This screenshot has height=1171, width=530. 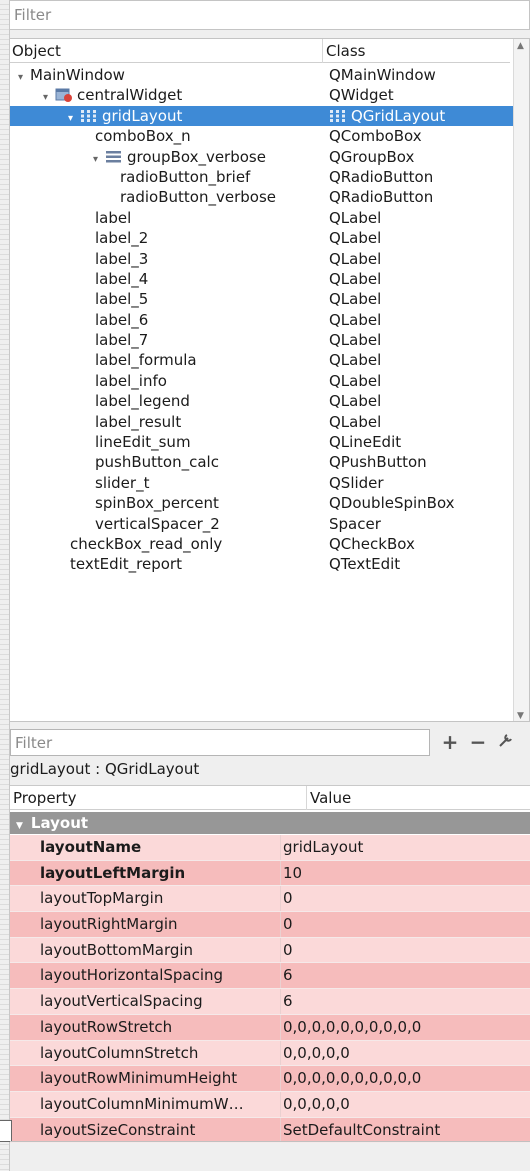 I want to click on tree-row: label_7 QLabel, so click(x=262, y=340).